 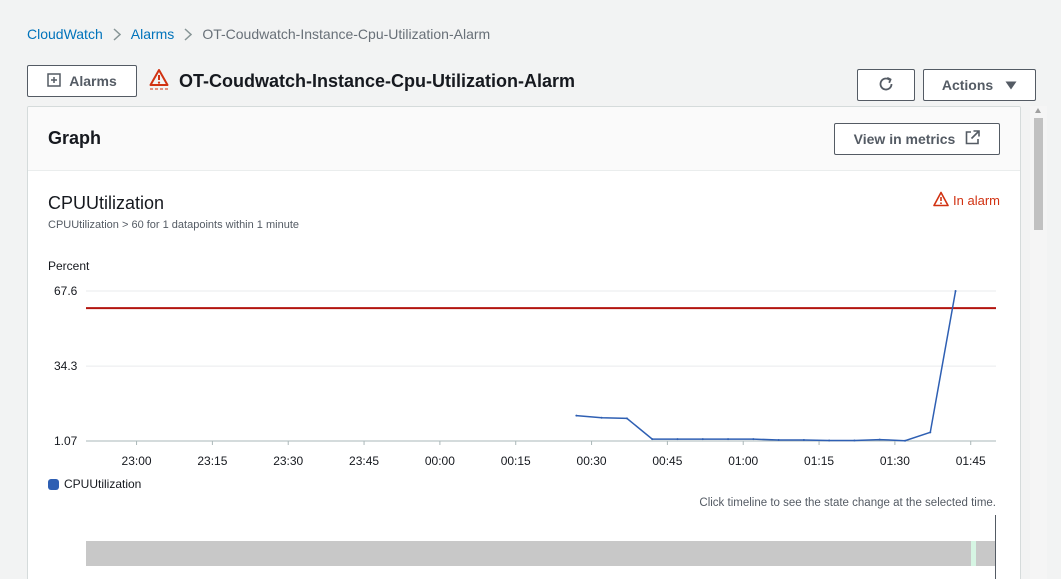 I want to click on y-tick-label: 34.3, so click(x=66, y=366).